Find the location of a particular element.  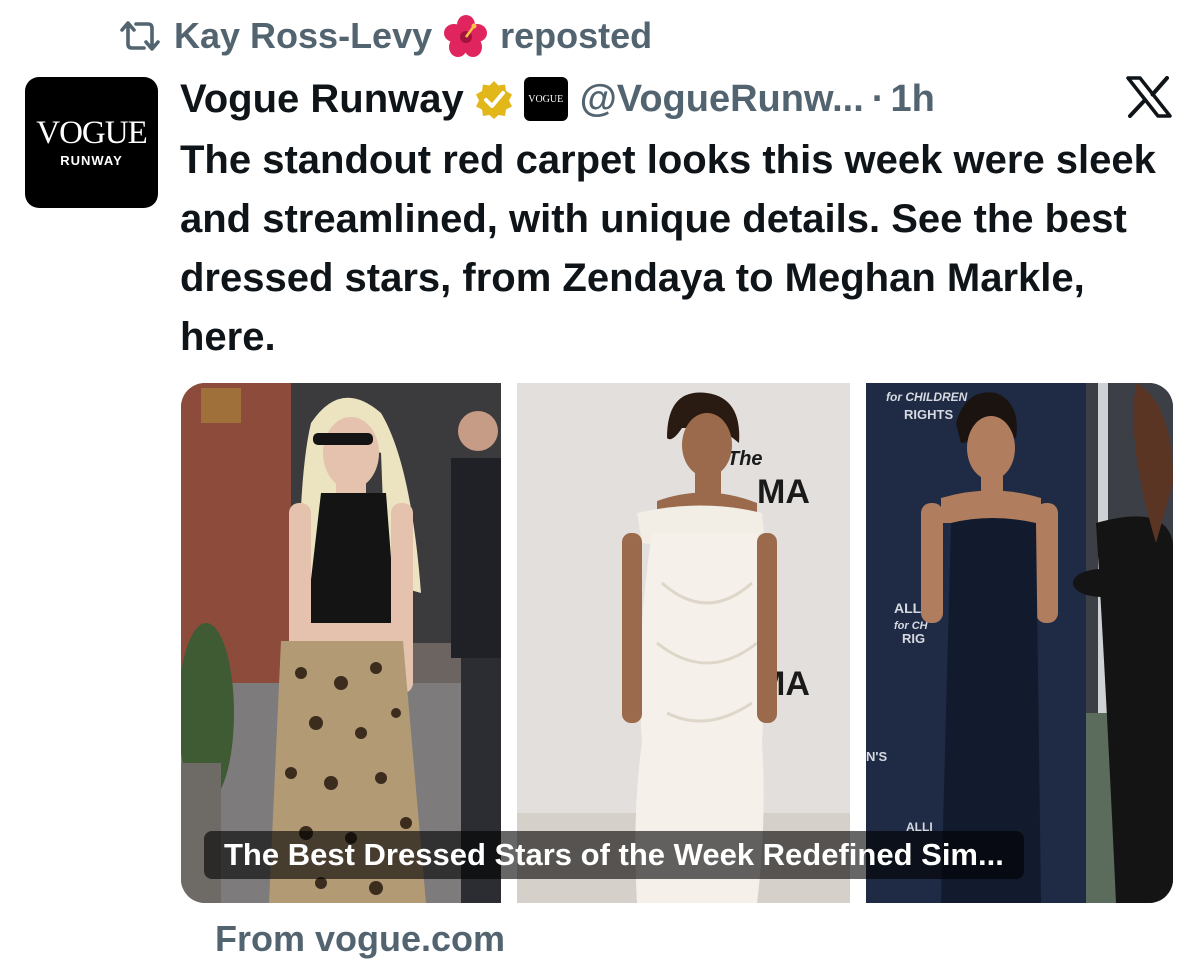

tweet-timestamp: 1h is located at coordinates (912, 99).